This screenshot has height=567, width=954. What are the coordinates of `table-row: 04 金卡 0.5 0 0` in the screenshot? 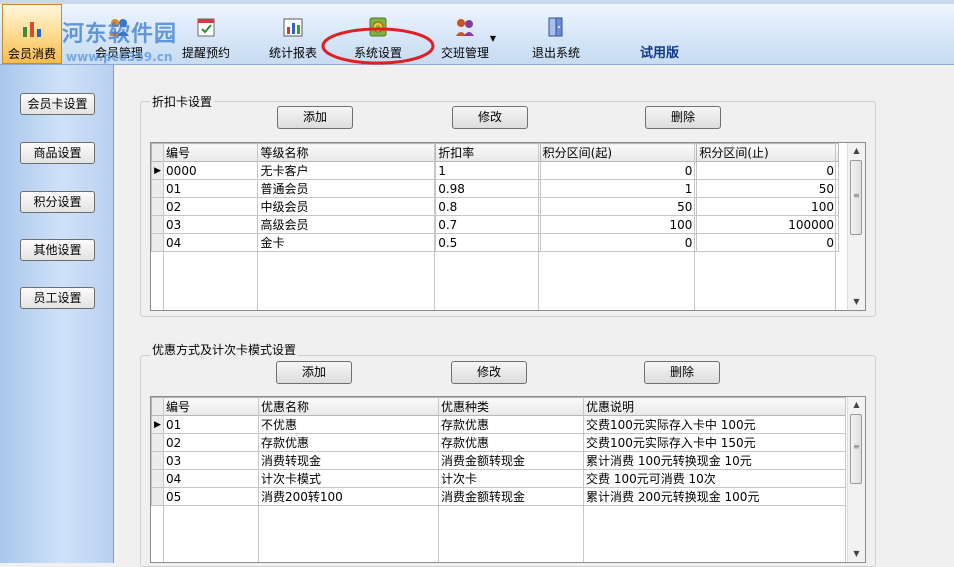 It's located at (495, 242).